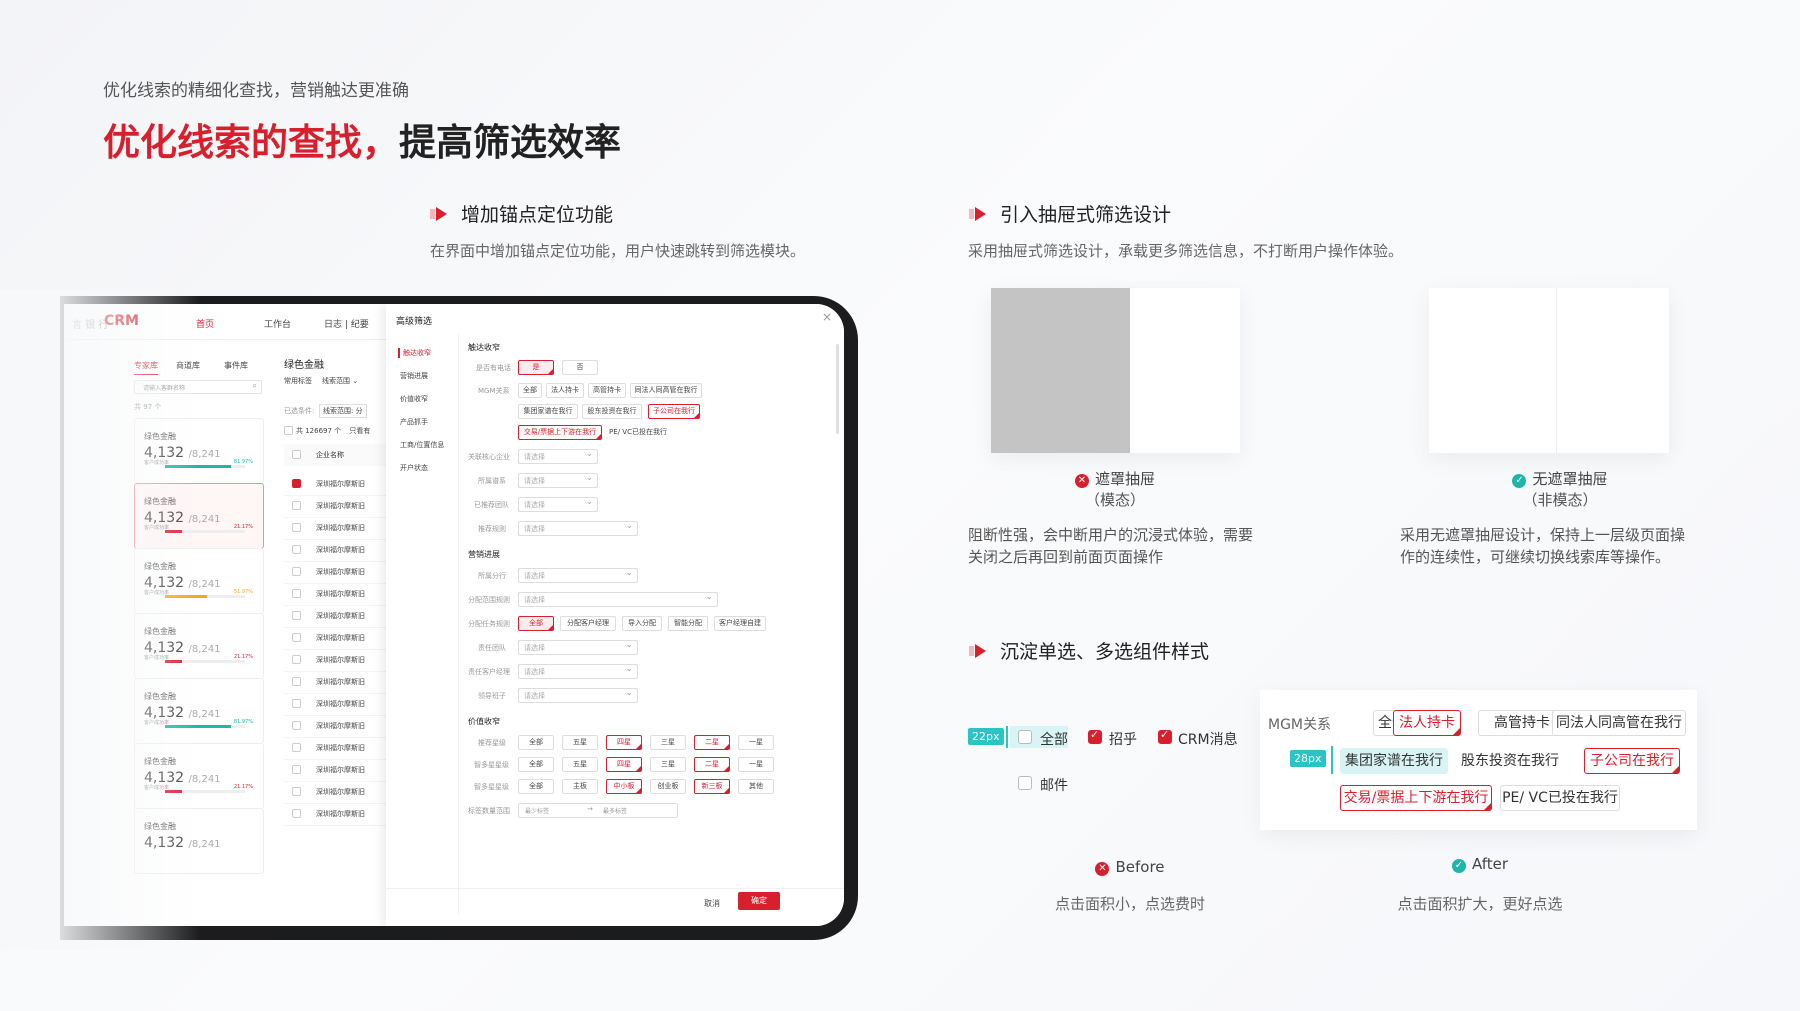 This screenshot has height=1011, width=1800. What do you see at coordinates (346, 323) in the screenshot?
I see `nav-log: 日志 | 纪要` at bounding box center [346, 323].